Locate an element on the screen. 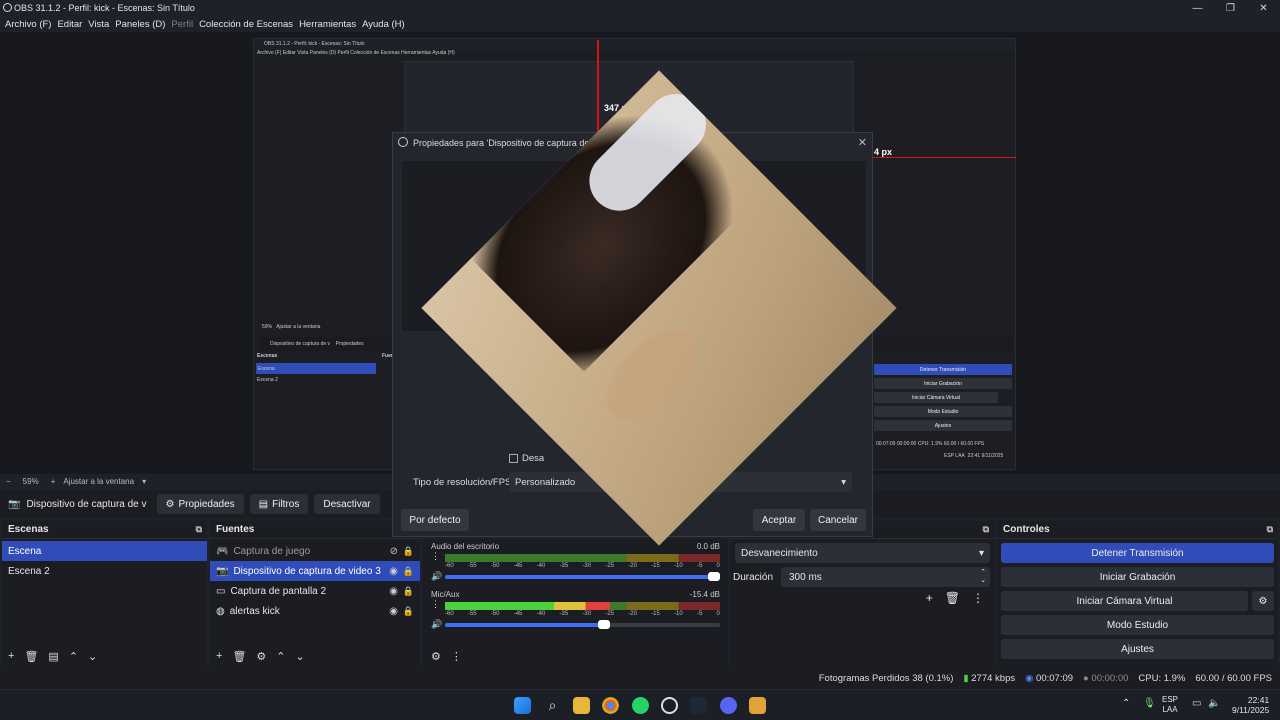 This screenshot has width=1280, height=720. tray-chevron-icon: ⌃ is located at coordinates (1126, 703).